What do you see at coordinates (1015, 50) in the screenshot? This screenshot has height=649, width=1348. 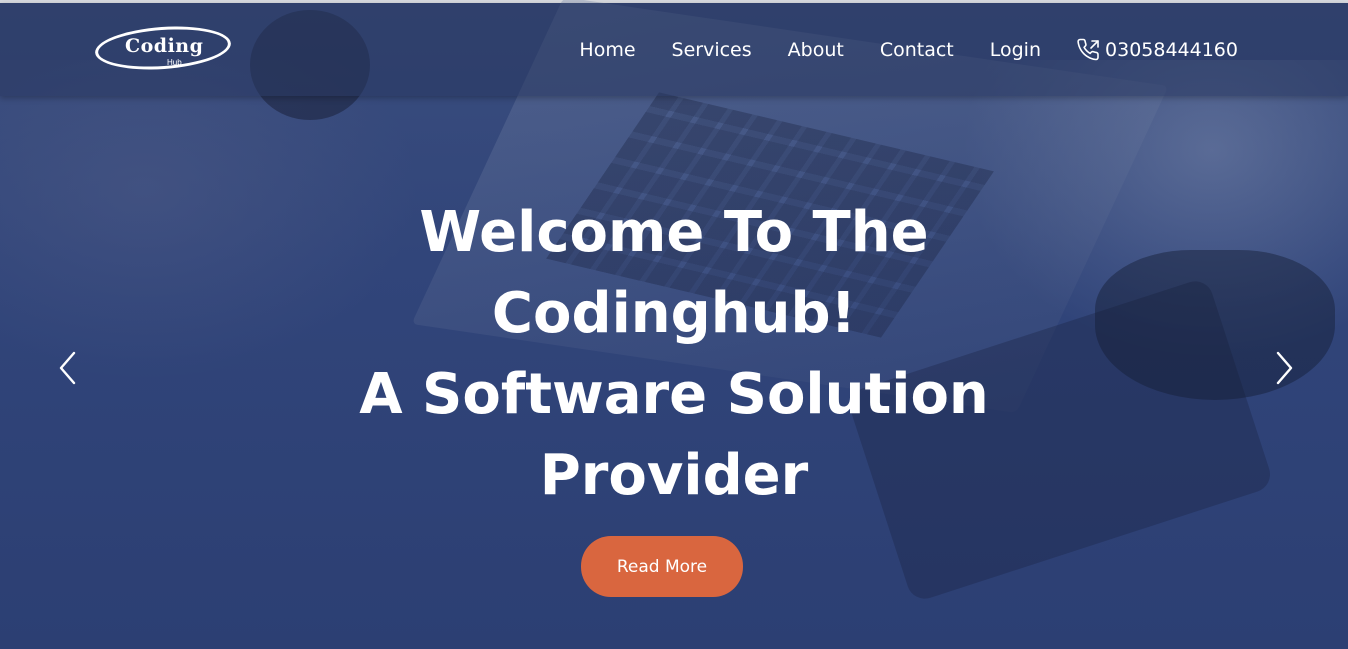 I see `nav-login: Login` at bounding box center [1015, 50].